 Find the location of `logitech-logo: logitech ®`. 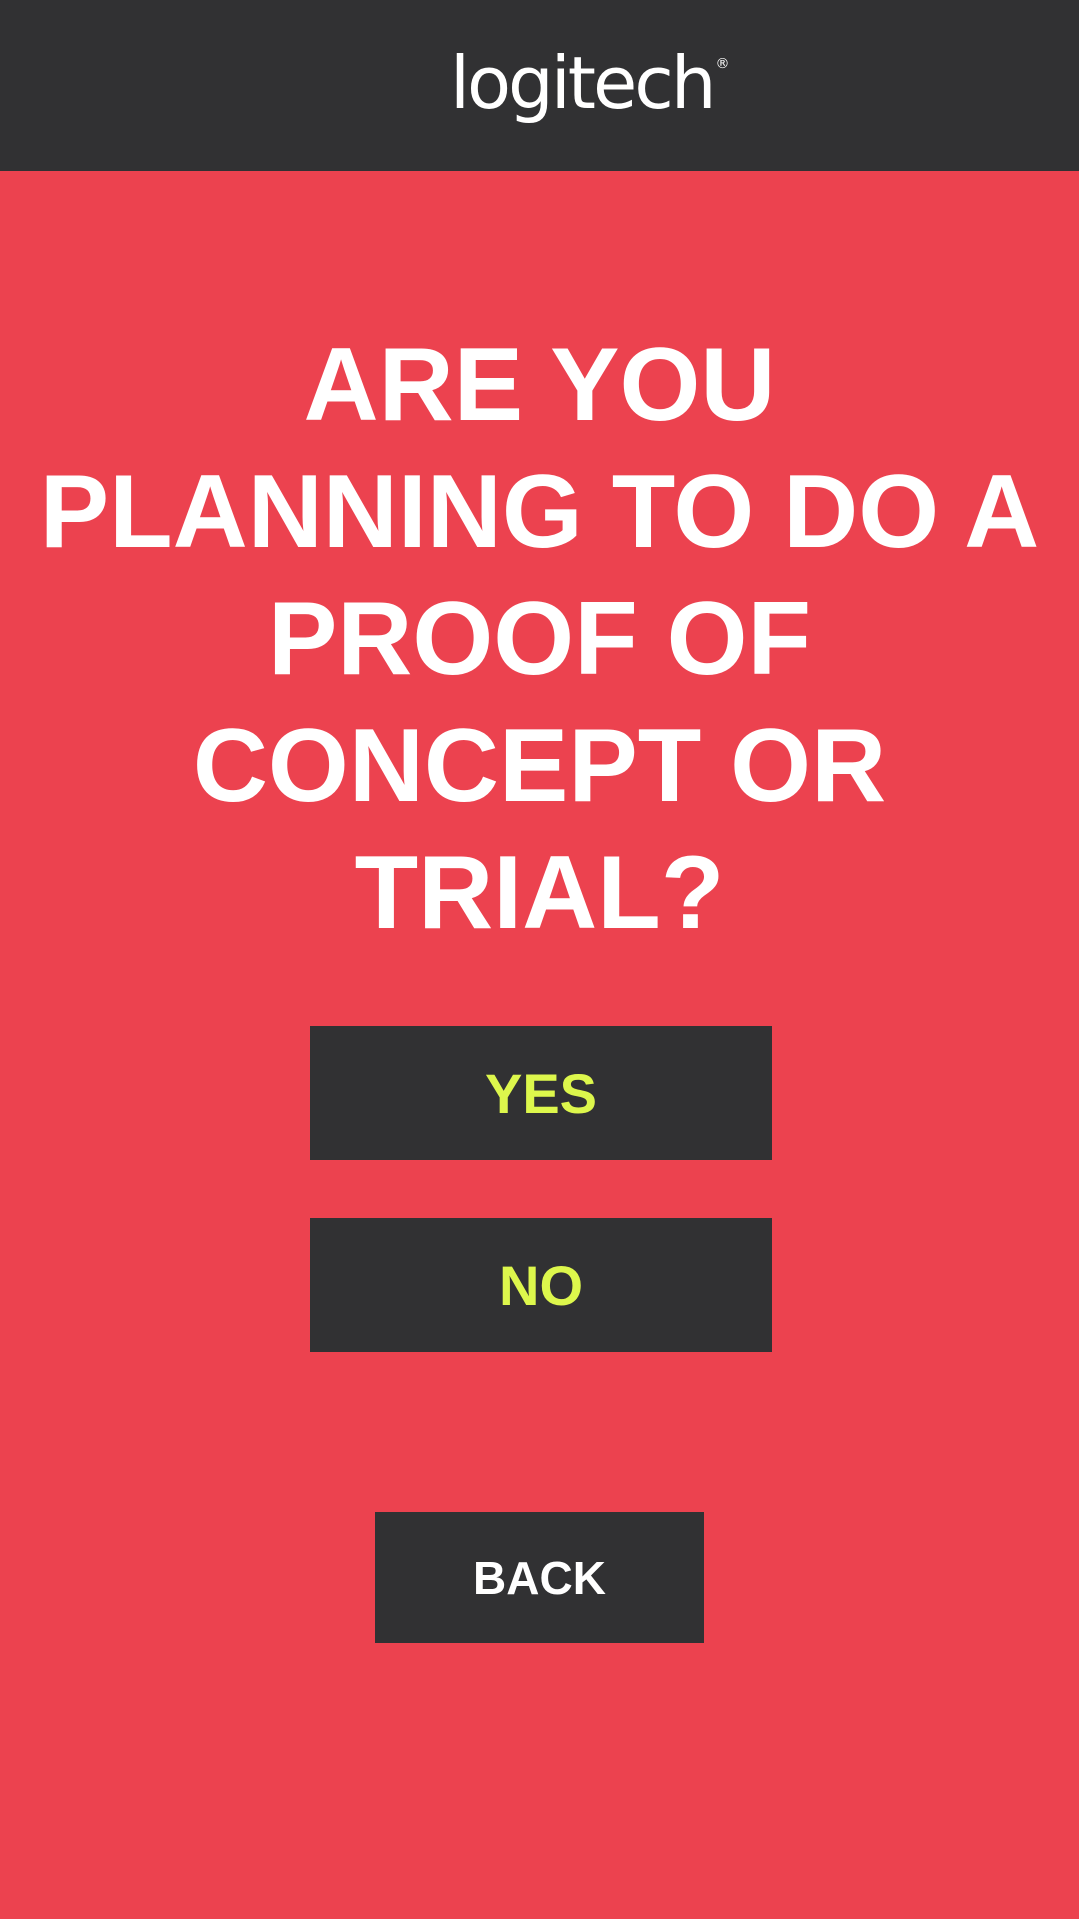

logitech-logo: logitech ® is located at coordinates (590, 83).